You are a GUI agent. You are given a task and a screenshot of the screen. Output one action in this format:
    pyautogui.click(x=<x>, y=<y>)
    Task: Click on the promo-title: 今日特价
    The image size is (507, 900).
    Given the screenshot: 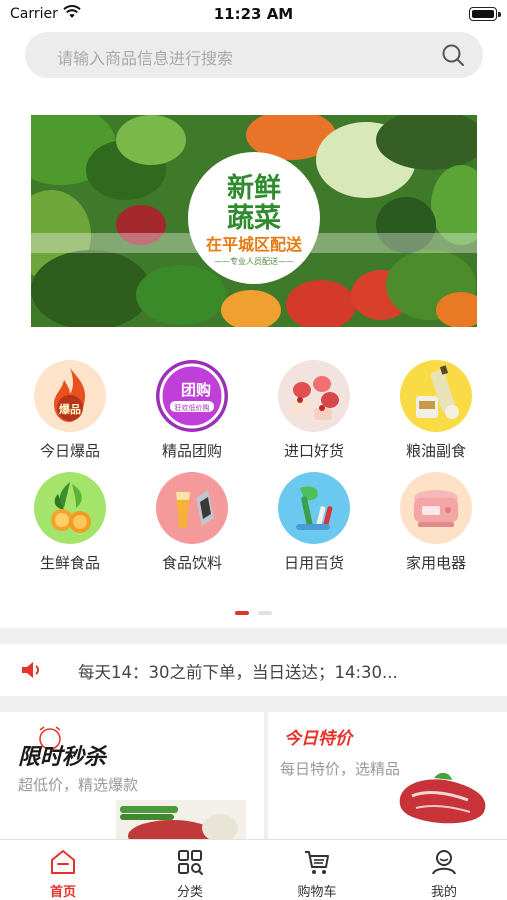 What is the action you would take?
    pyautogui.click(x=318, y=739)
    